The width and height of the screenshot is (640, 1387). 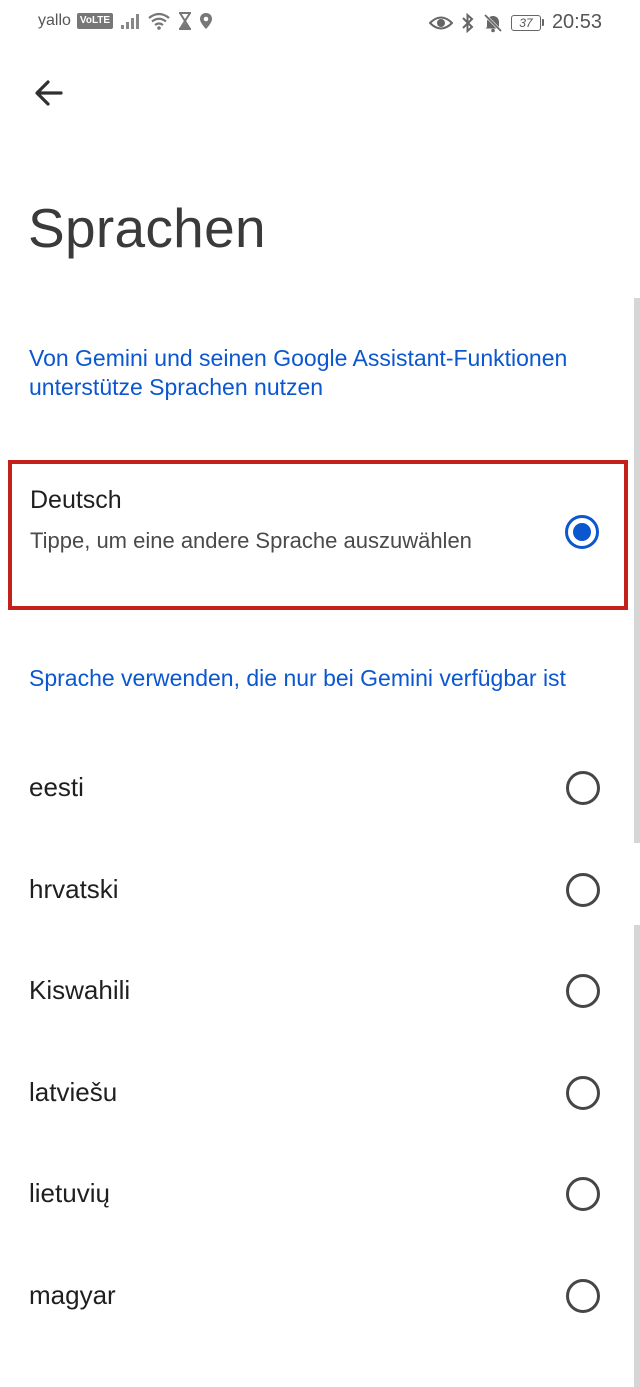 I want to click on signal-icon, so click(x=130, y=21).